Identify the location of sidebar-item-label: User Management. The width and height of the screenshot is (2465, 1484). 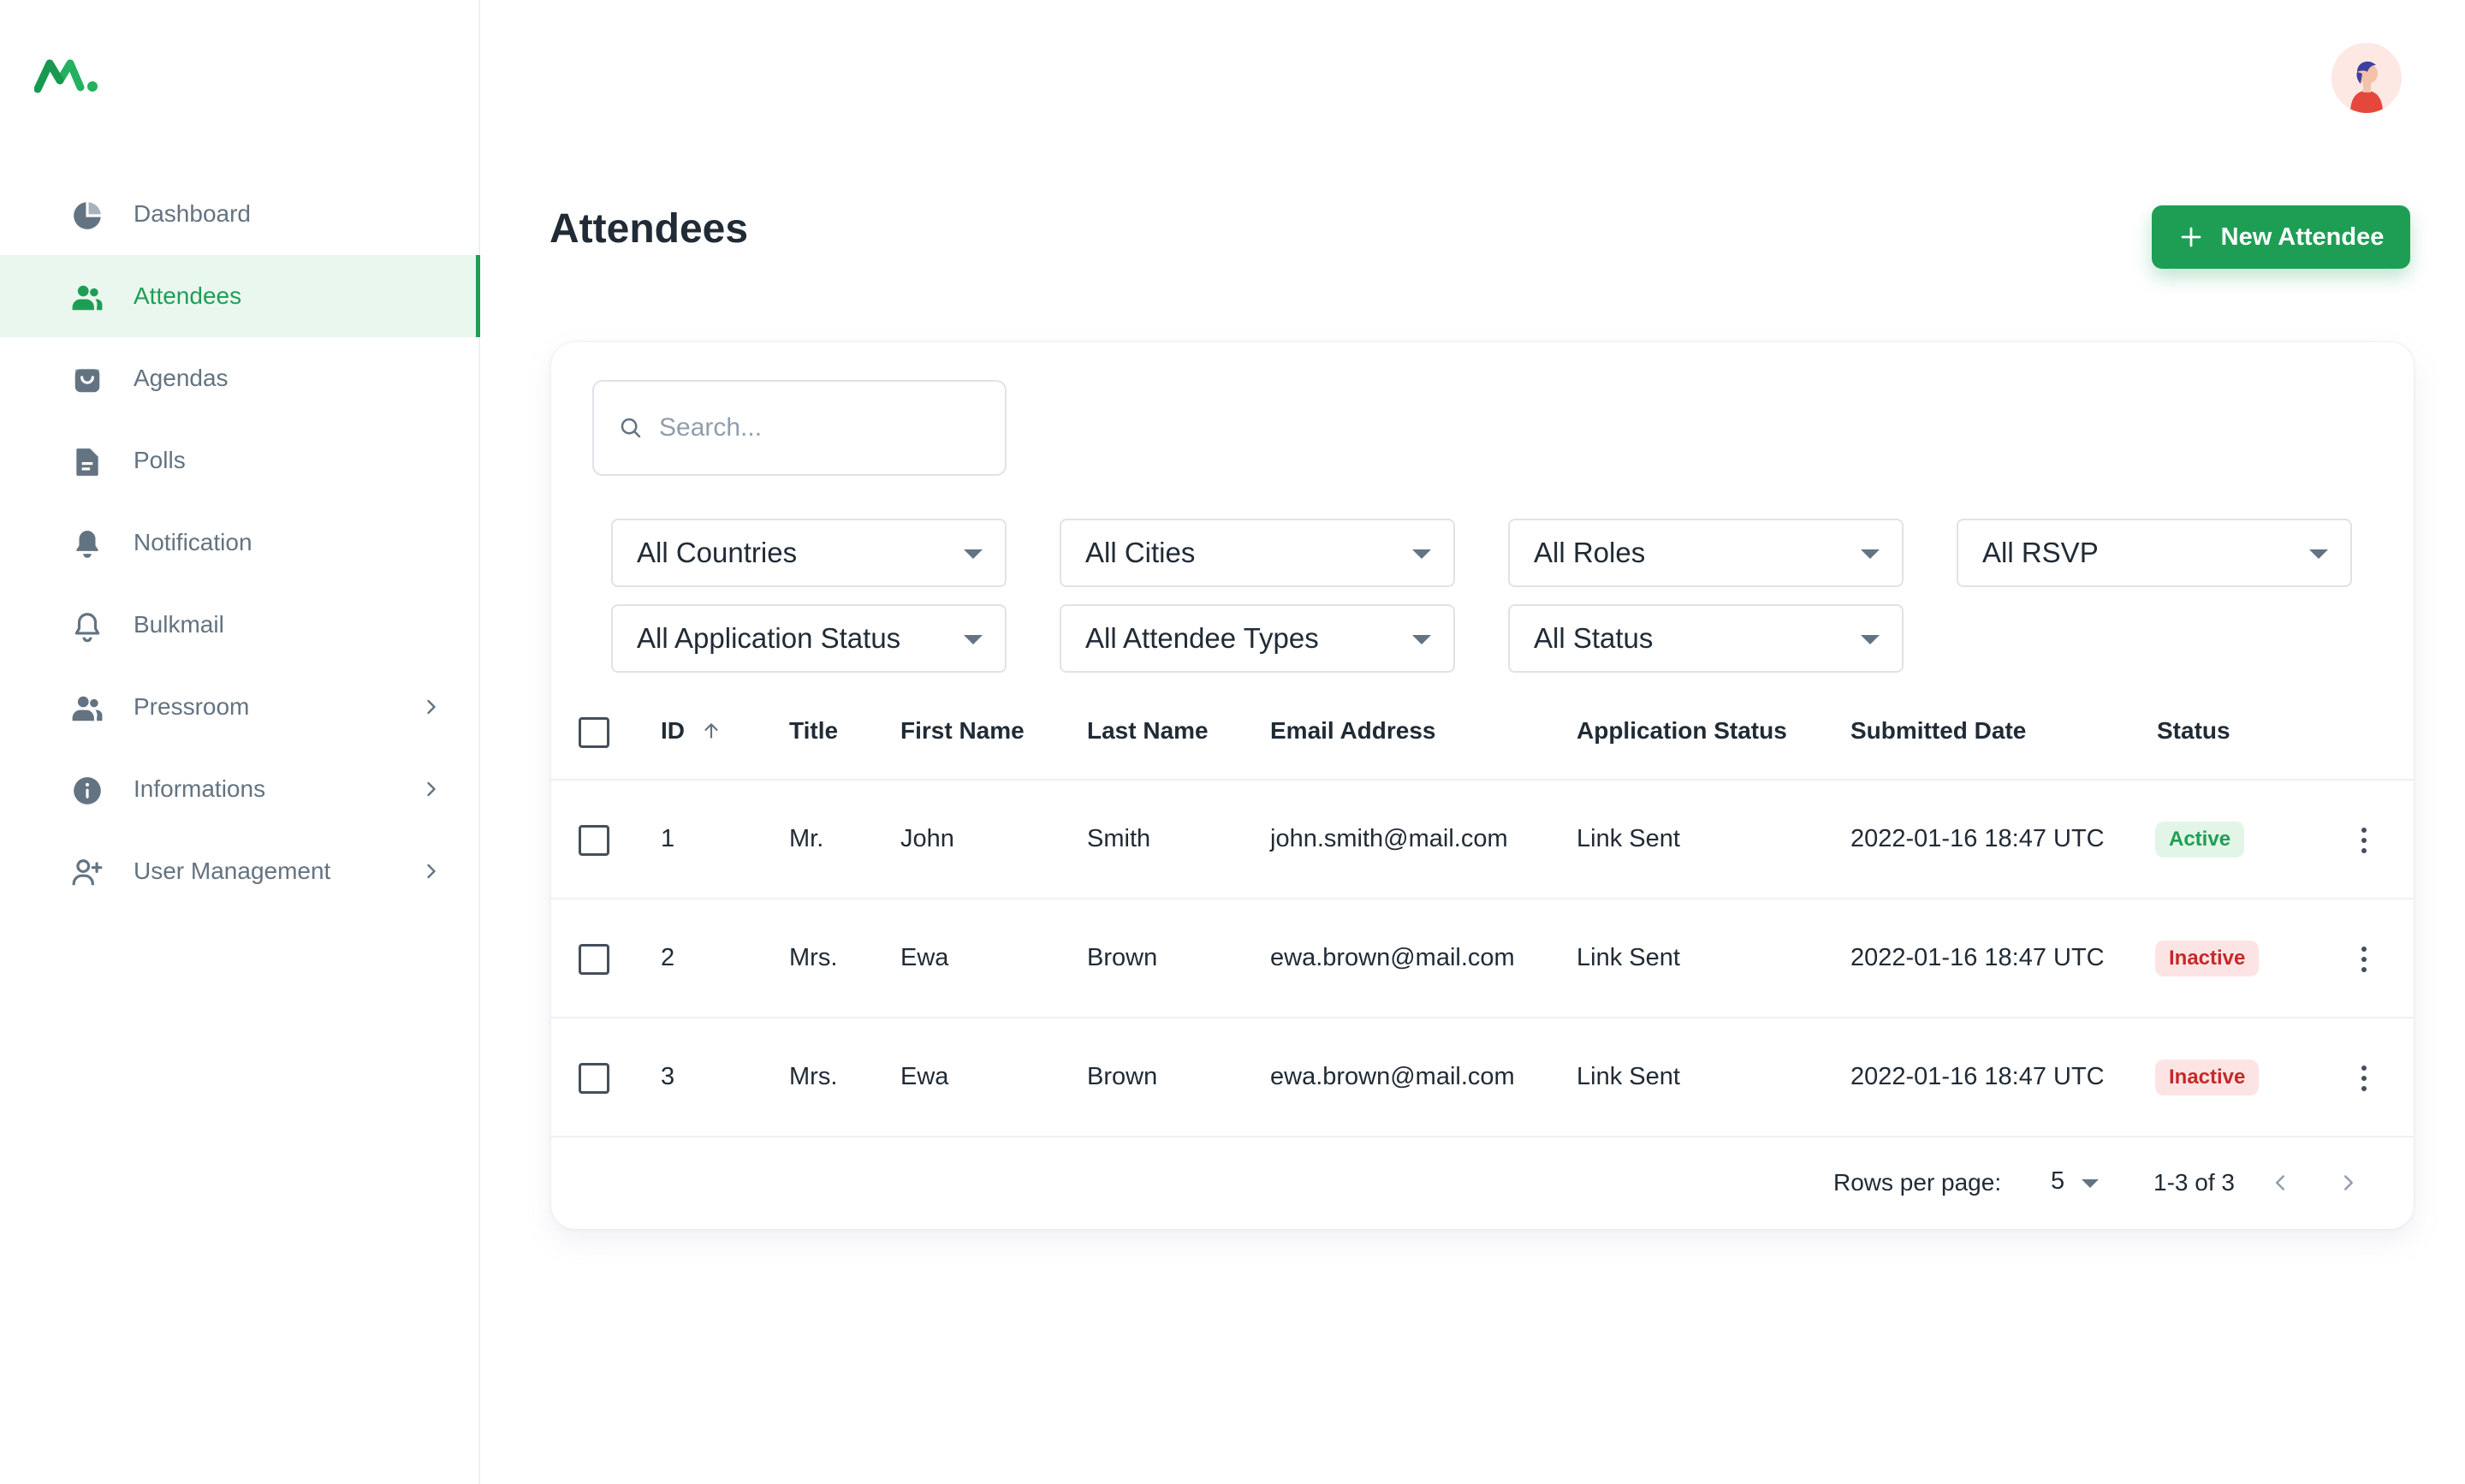
(232, 871).